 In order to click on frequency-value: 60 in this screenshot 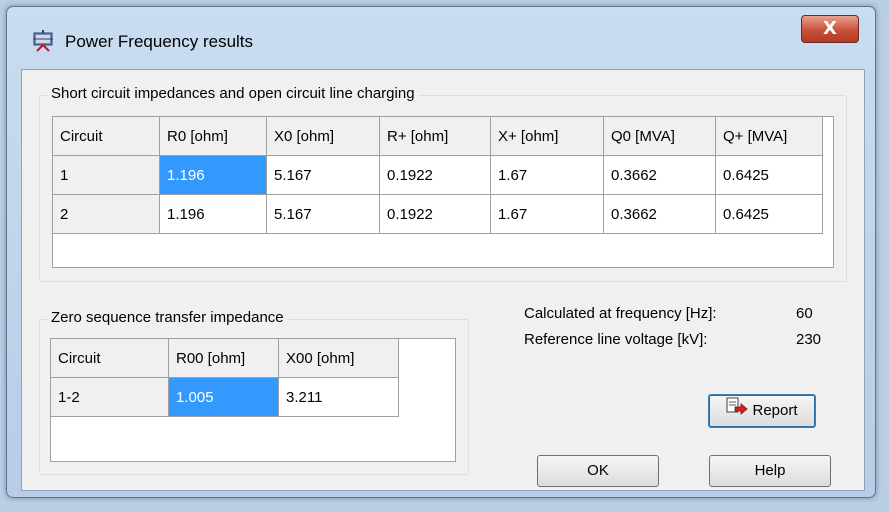, I will do `click(804, 313)`.